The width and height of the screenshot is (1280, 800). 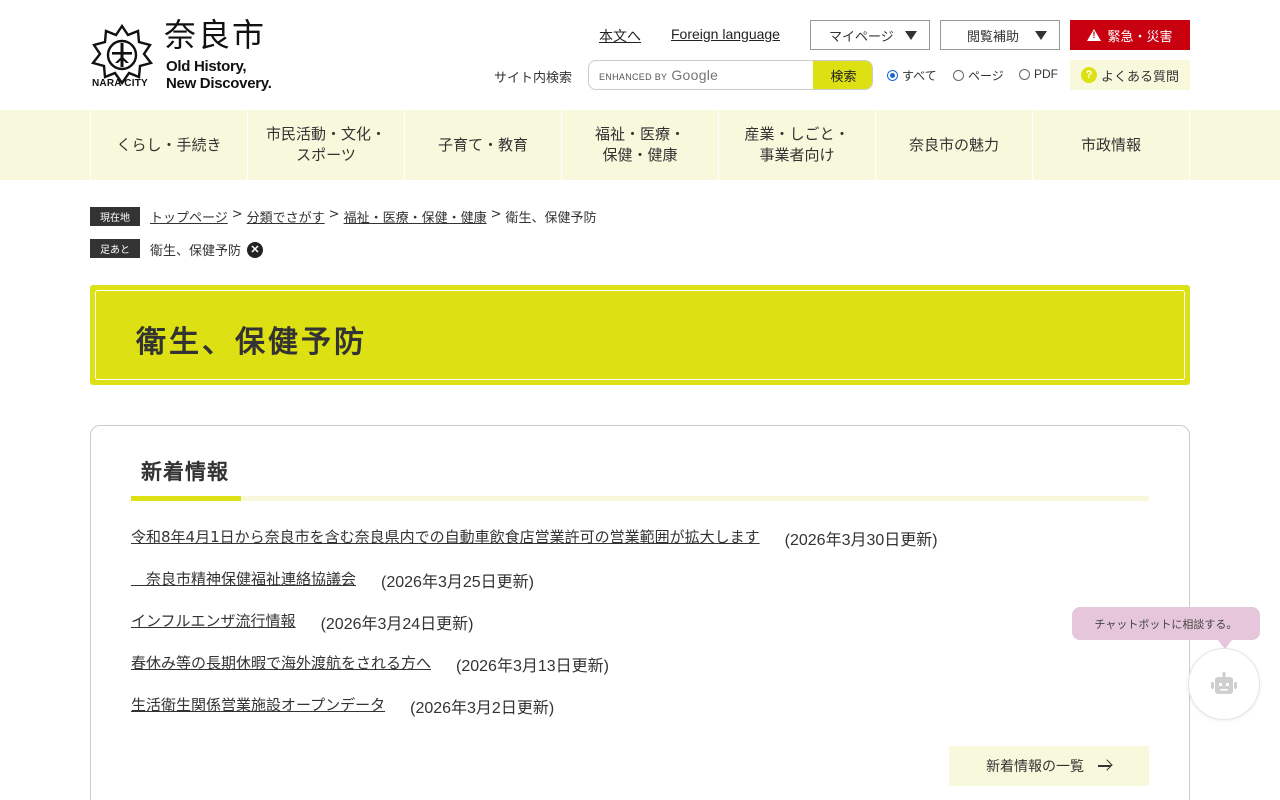 I want to click on search-enhanced-text: ENHANCED BY, so click(x=633, y=77).